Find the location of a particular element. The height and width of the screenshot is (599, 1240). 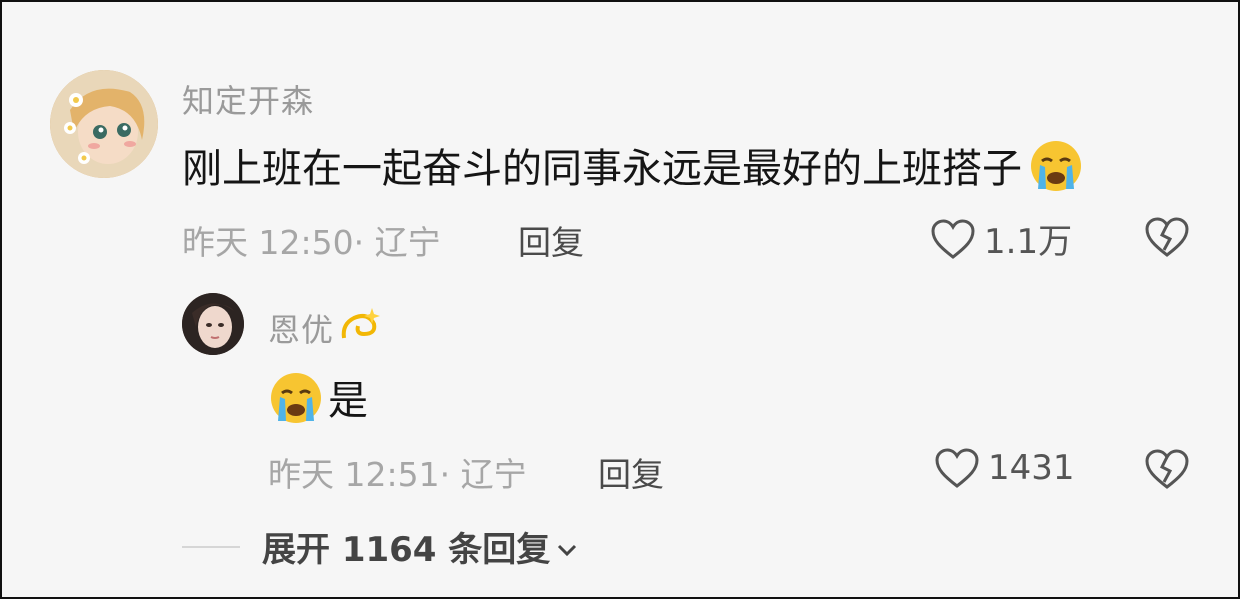

reply-avatar-photo is located at coordinates (213, 324).